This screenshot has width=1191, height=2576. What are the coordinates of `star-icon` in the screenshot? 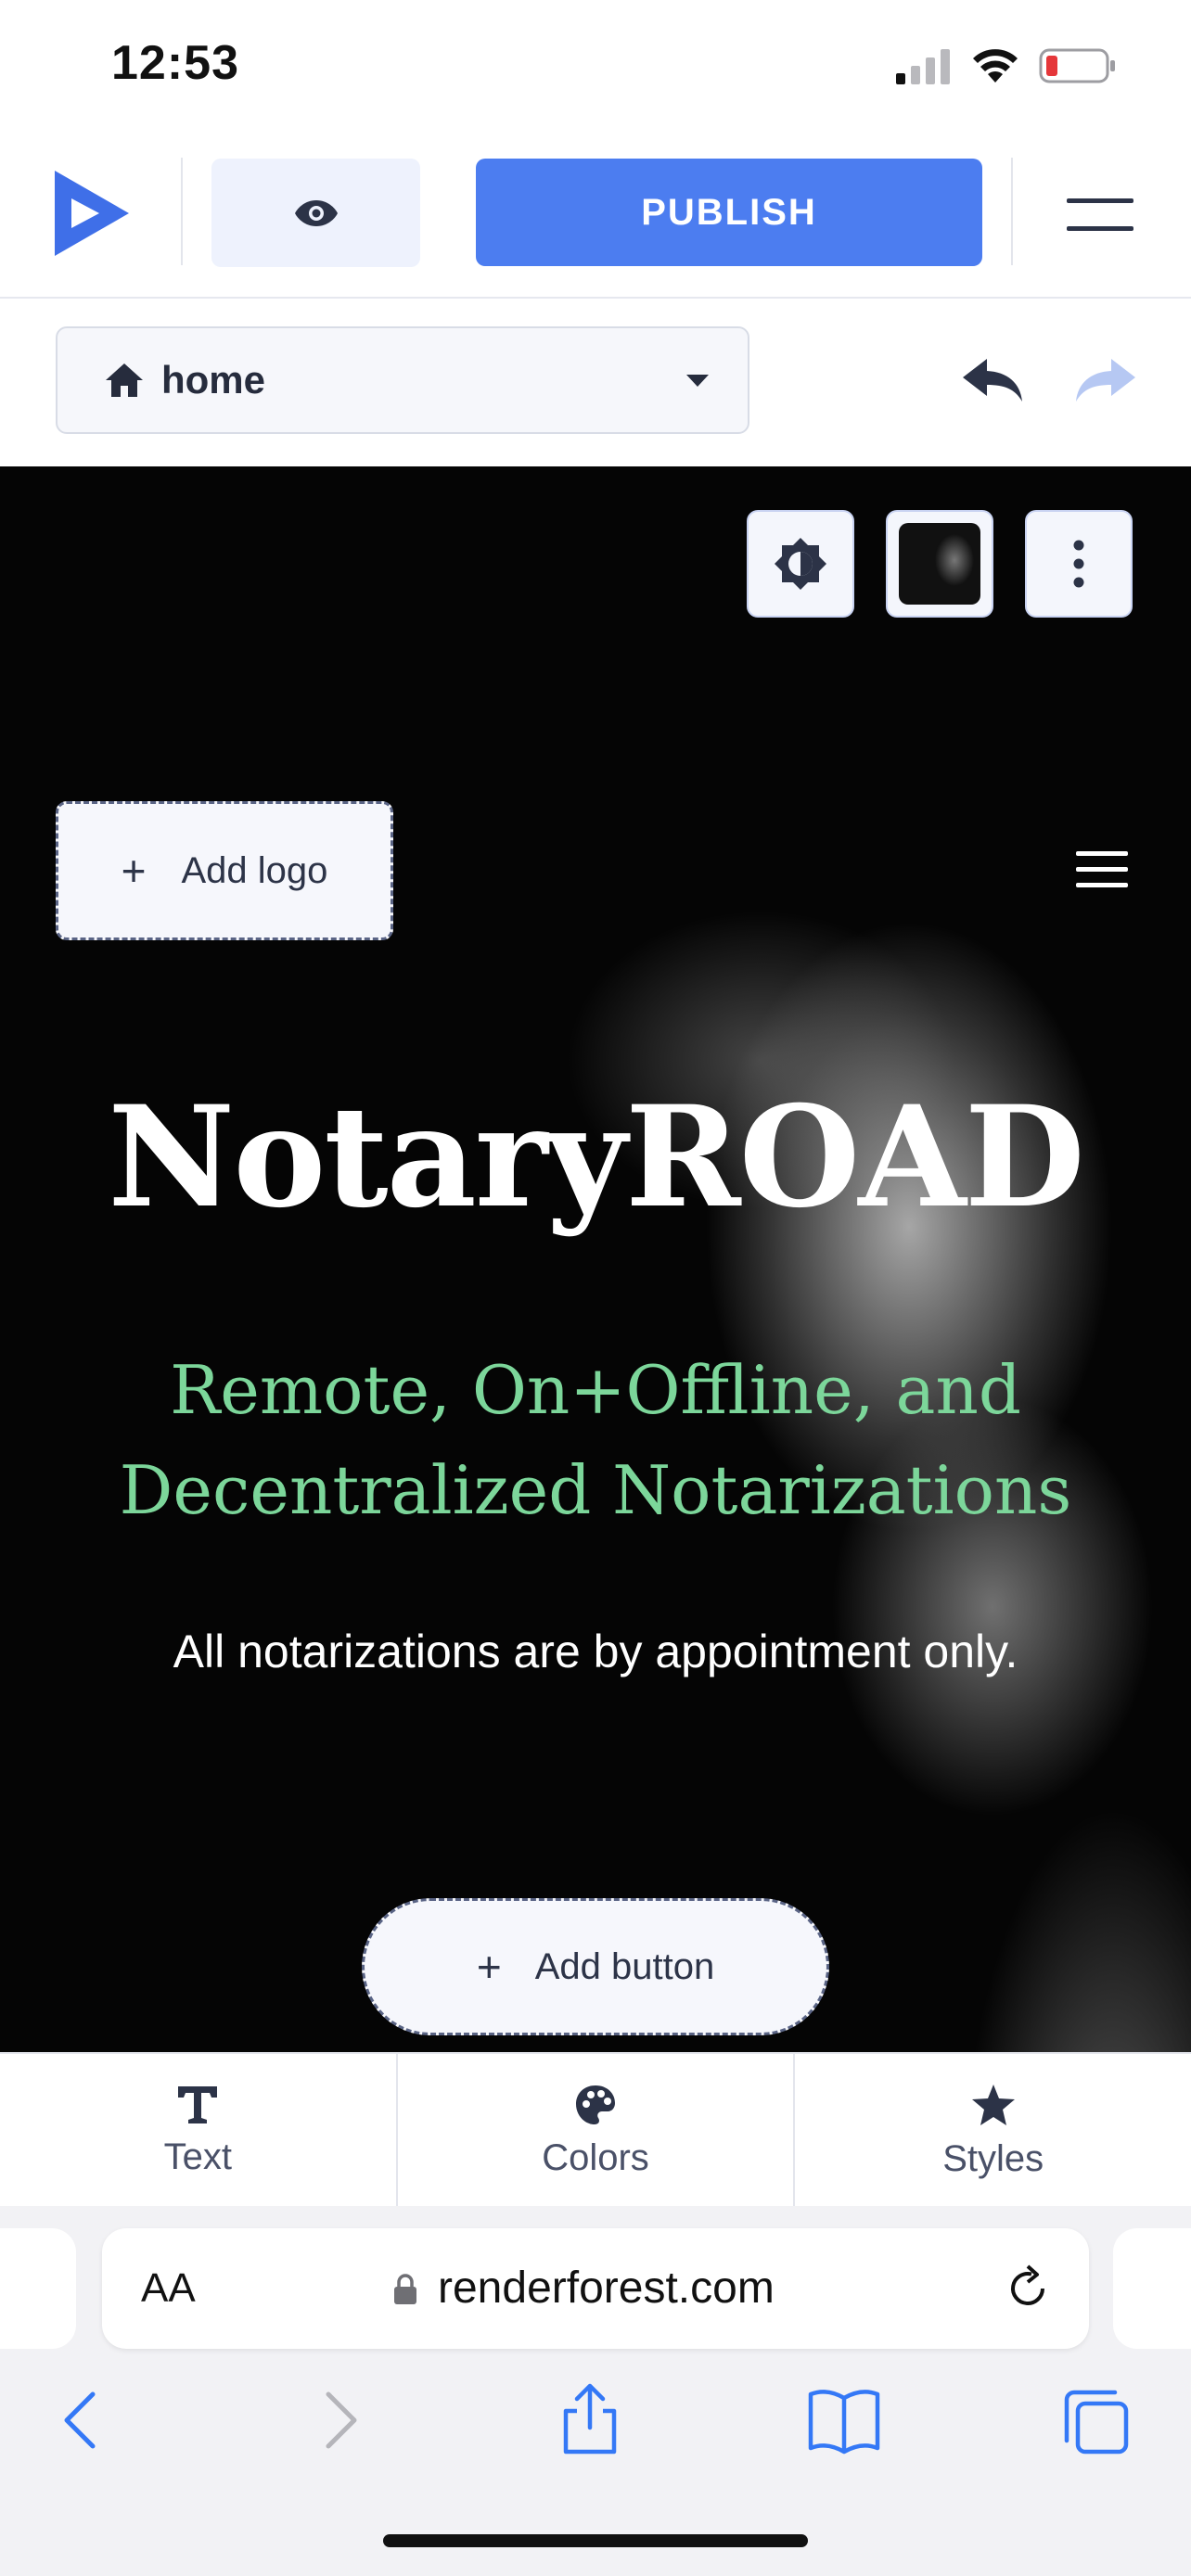 It's located at (993, 2104).